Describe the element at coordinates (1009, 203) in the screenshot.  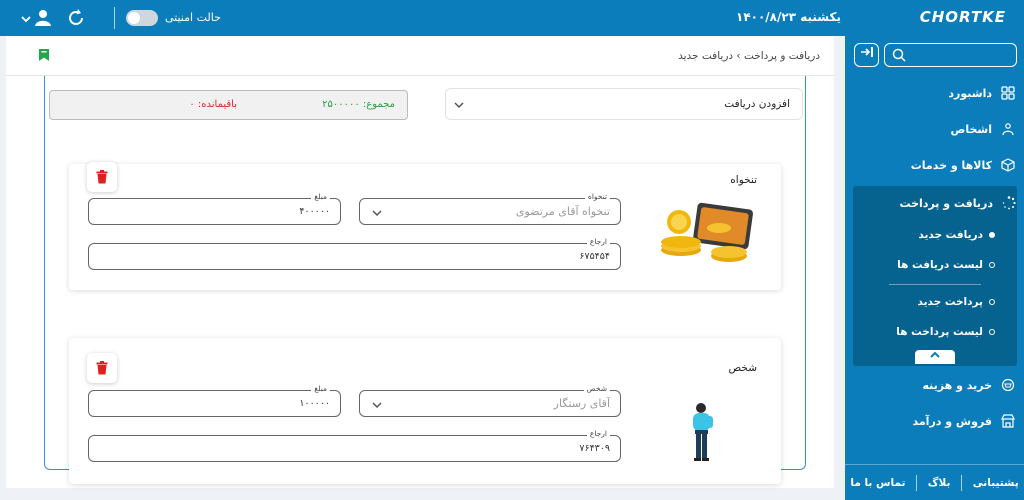
I see `spinner-icon` at that location.